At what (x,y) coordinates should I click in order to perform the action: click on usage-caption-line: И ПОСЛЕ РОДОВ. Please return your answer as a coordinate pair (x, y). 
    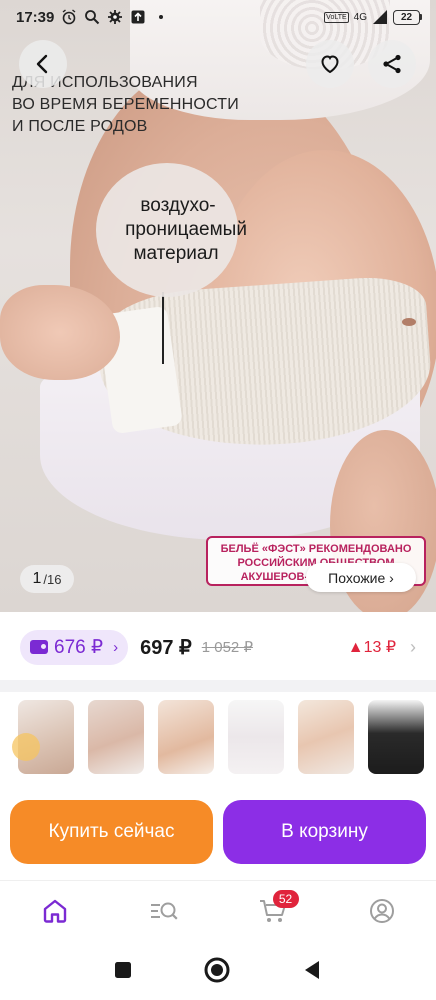
    Looking at the image, I should click on (80, 126).